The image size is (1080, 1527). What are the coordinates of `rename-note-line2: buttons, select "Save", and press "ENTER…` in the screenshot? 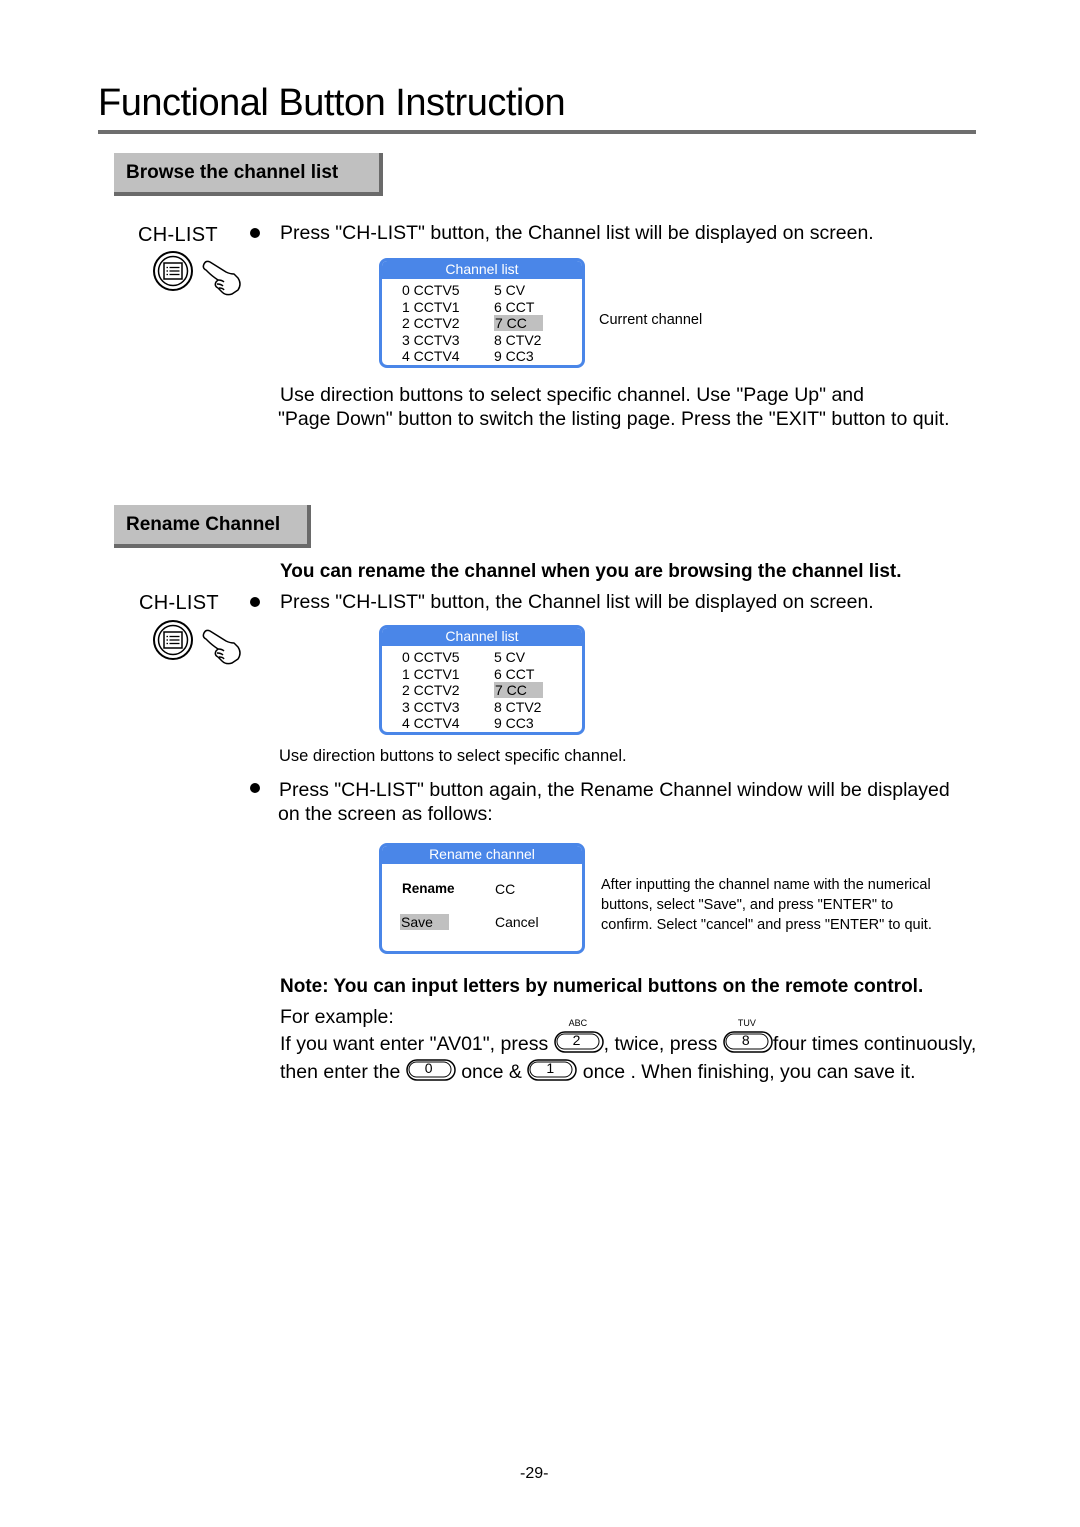 It's located at (747, 905).